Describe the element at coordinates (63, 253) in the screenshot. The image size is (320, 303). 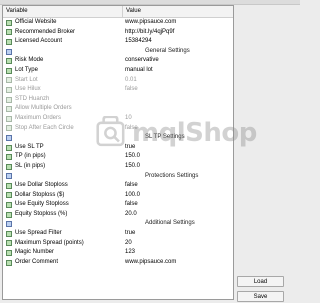
I see `variable-cell: Magic Number` at that location.